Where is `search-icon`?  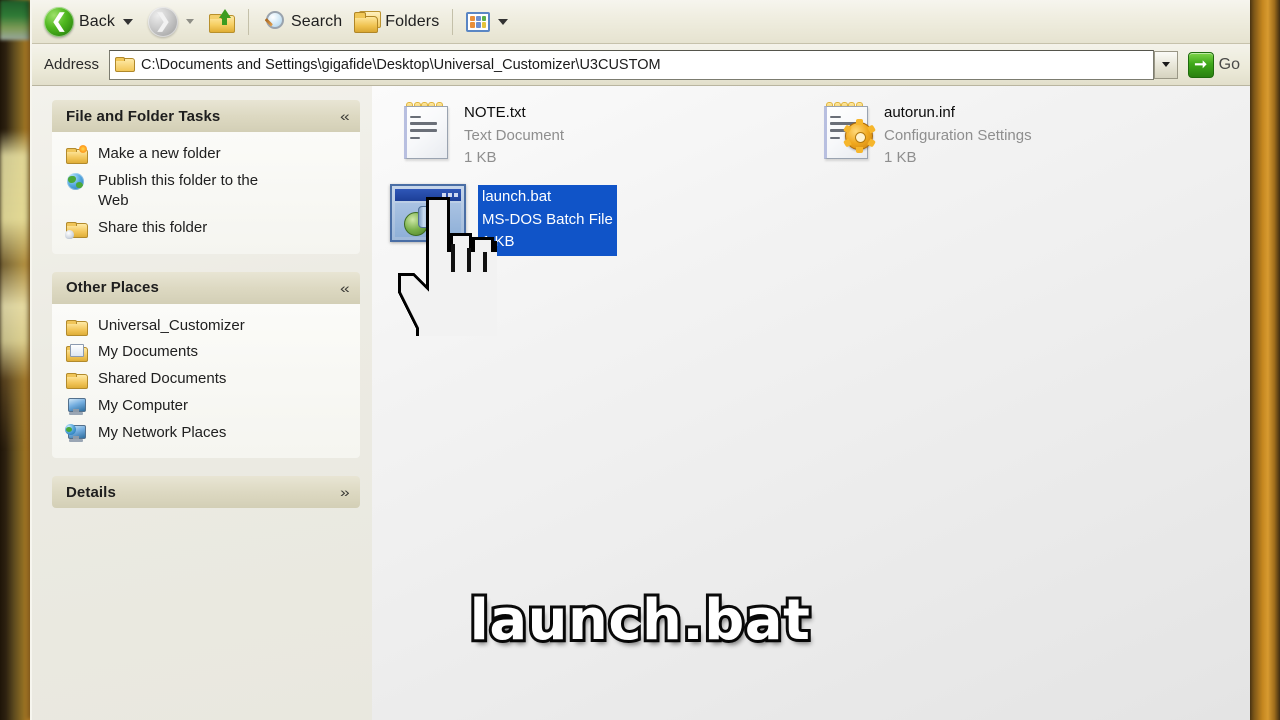
search-icon is located at coordinates (274, 22).